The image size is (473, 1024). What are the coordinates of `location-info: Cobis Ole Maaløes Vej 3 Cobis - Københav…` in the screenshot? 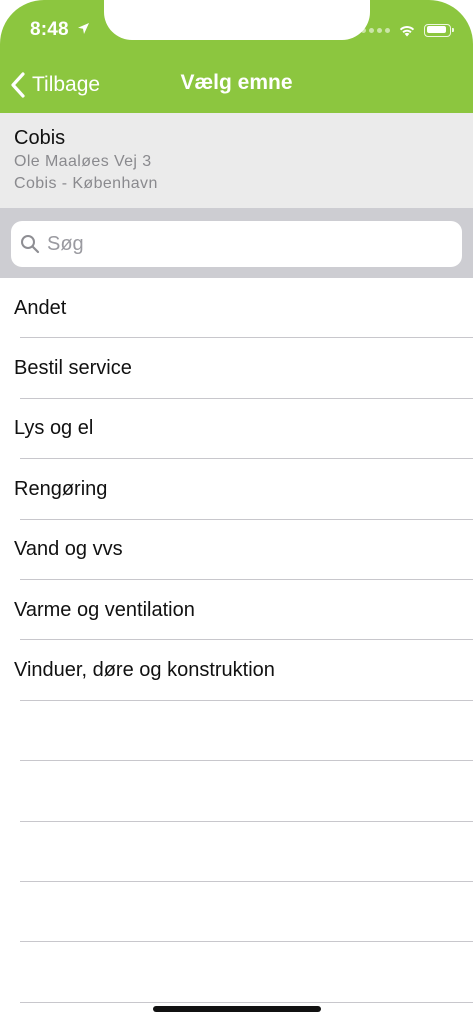 It's located at (236, 160).